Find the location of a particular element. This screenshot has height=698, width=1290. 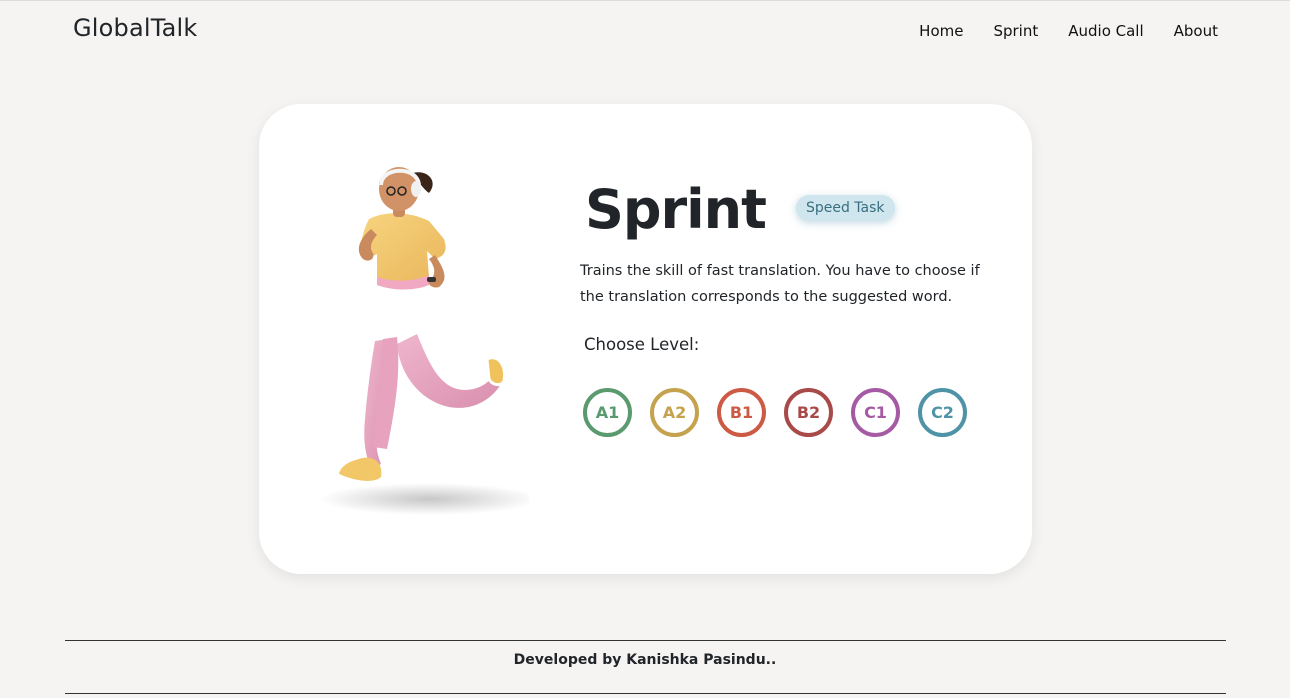

title-row: Sprint Speed Task is located at coordinates (740, 210).